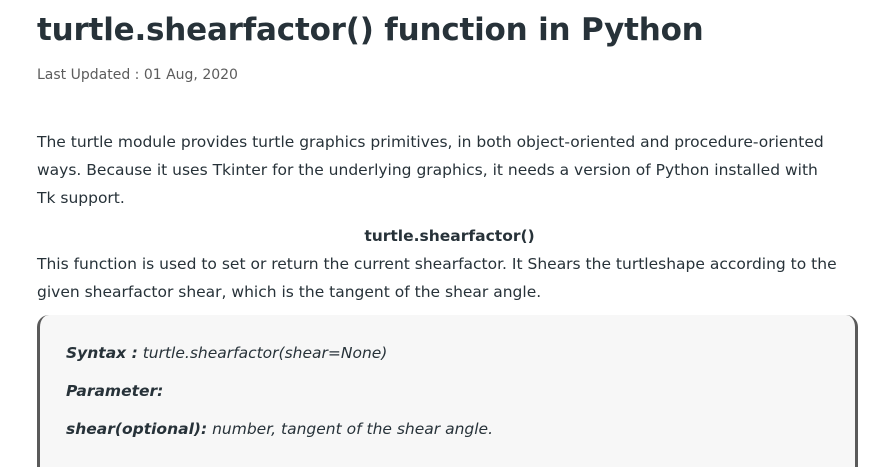 The width and height of the screenshot is (895, 467). I want to click on syntax-label: Syntax :, so click(102, 353).